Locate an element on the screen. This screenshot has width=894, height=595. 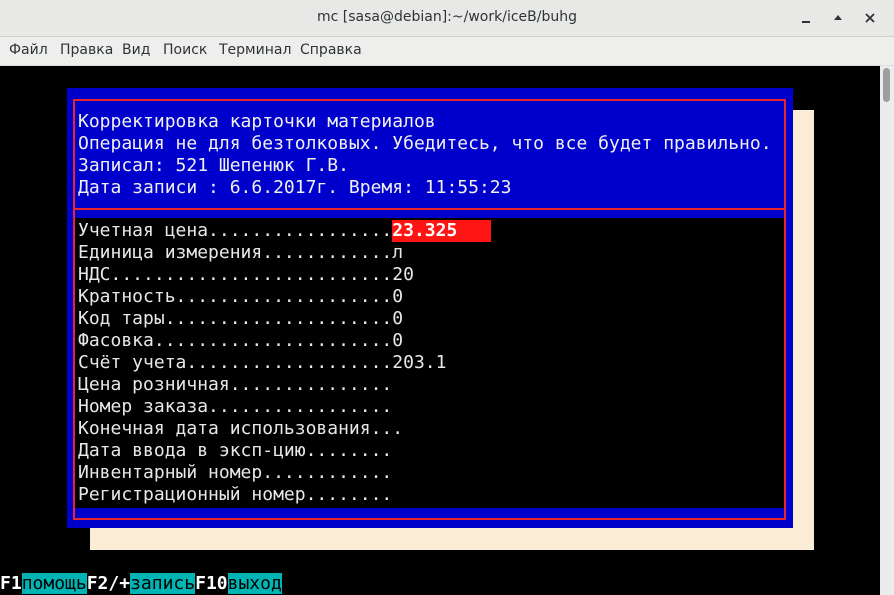
maximize-icon is located at coordinates (838, 17).